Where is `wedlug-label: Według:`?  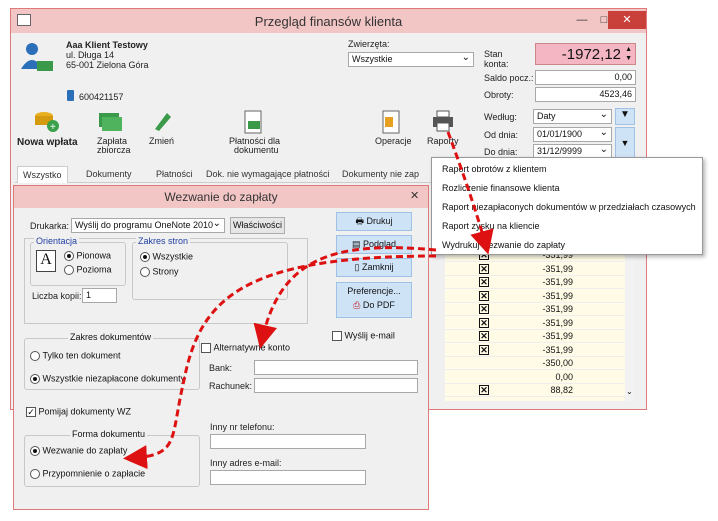 wedlug-label: Według: is located at coordinates (500, 117).